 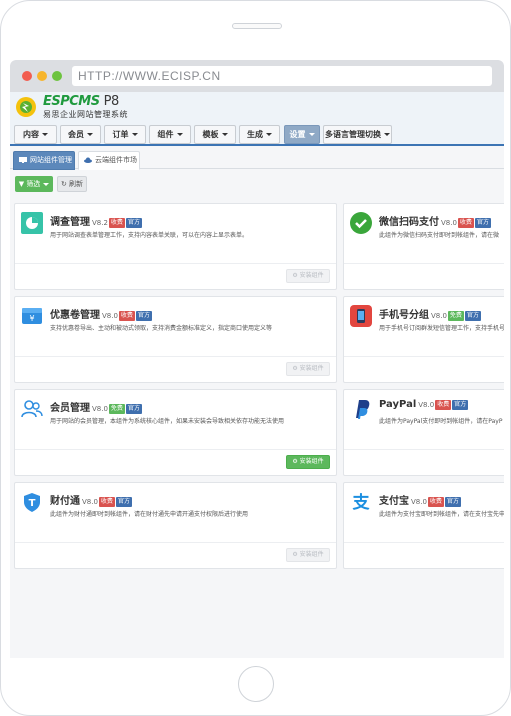 I want to click on wallet-icon: ¥, so click(x=32, y=316).